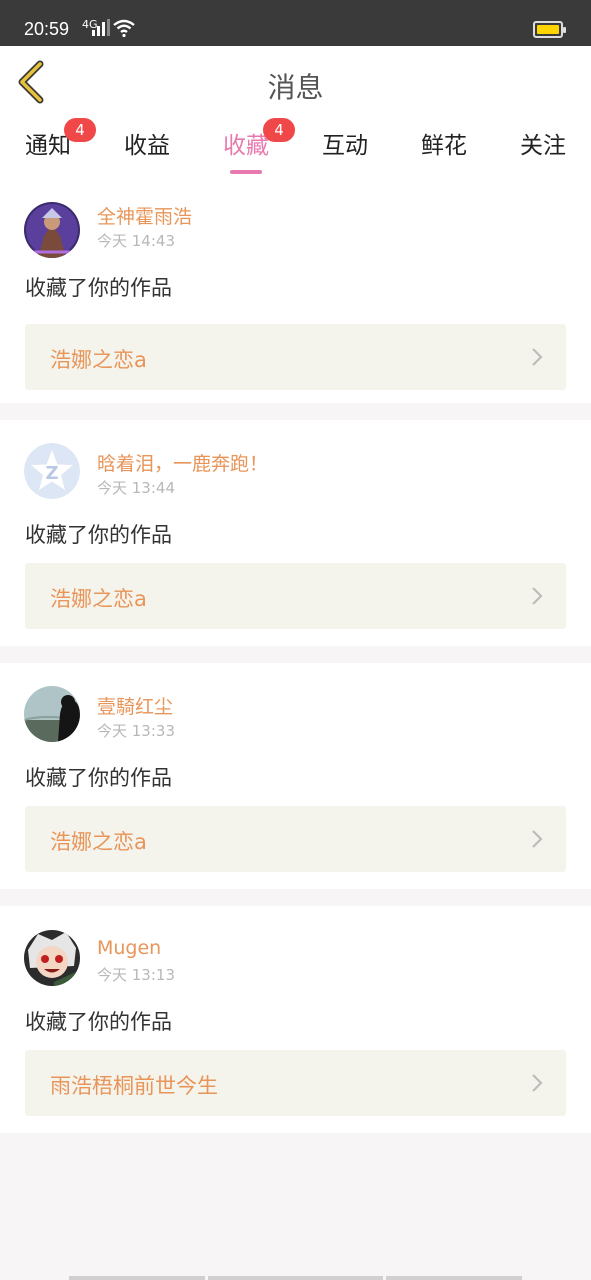 The width and height of the screenshot is (591, 1280). What do you see at coordinates (136, 975) in the screenshot?
I see `message-time: 今天 13:13` at bounding box center [136, 975].